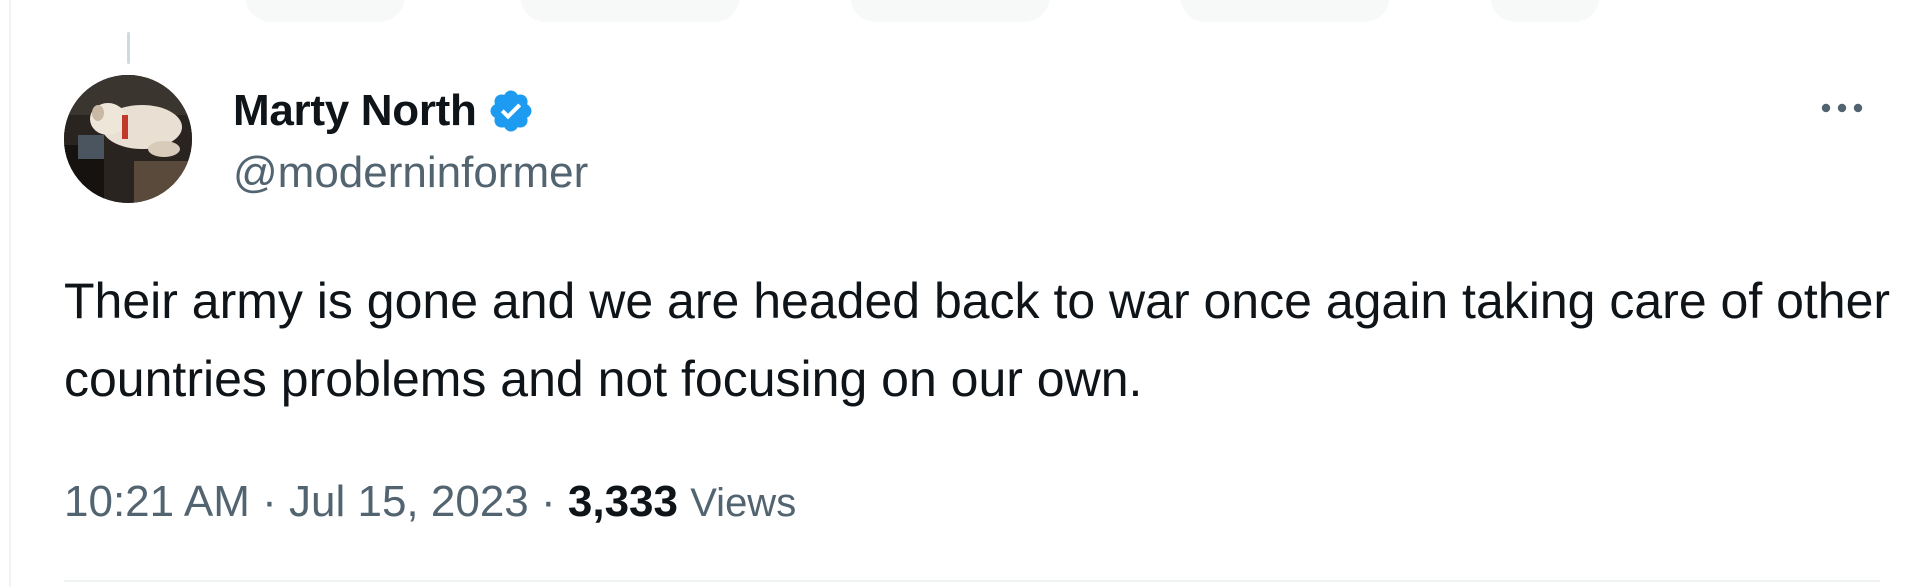  I want to click on thread-connector-line, so click(128, 48).